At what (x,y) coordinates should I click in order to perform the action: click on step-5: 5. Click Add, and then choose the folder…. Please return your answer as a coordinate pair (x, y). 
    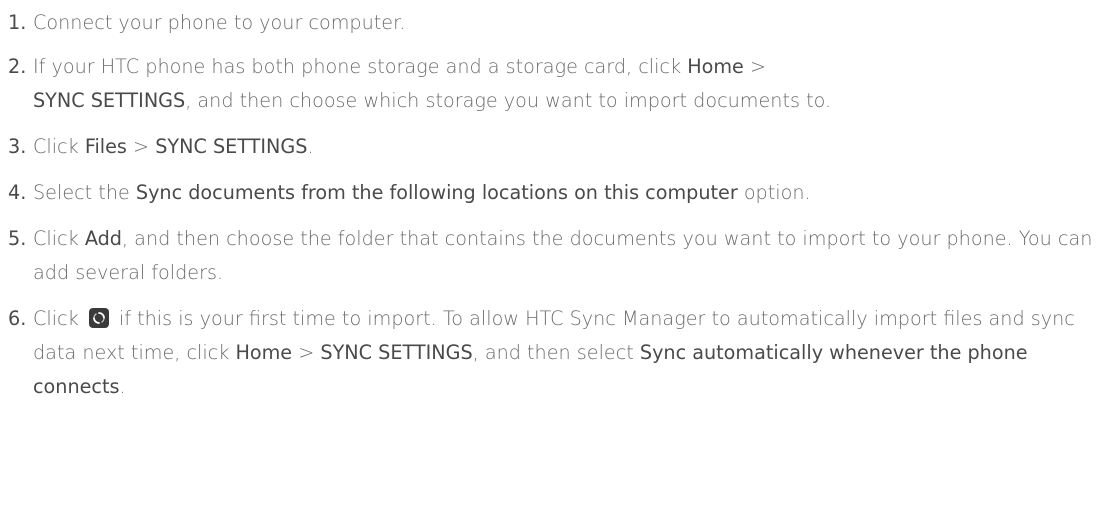
    Looking at the image, I should click on (558, 256).